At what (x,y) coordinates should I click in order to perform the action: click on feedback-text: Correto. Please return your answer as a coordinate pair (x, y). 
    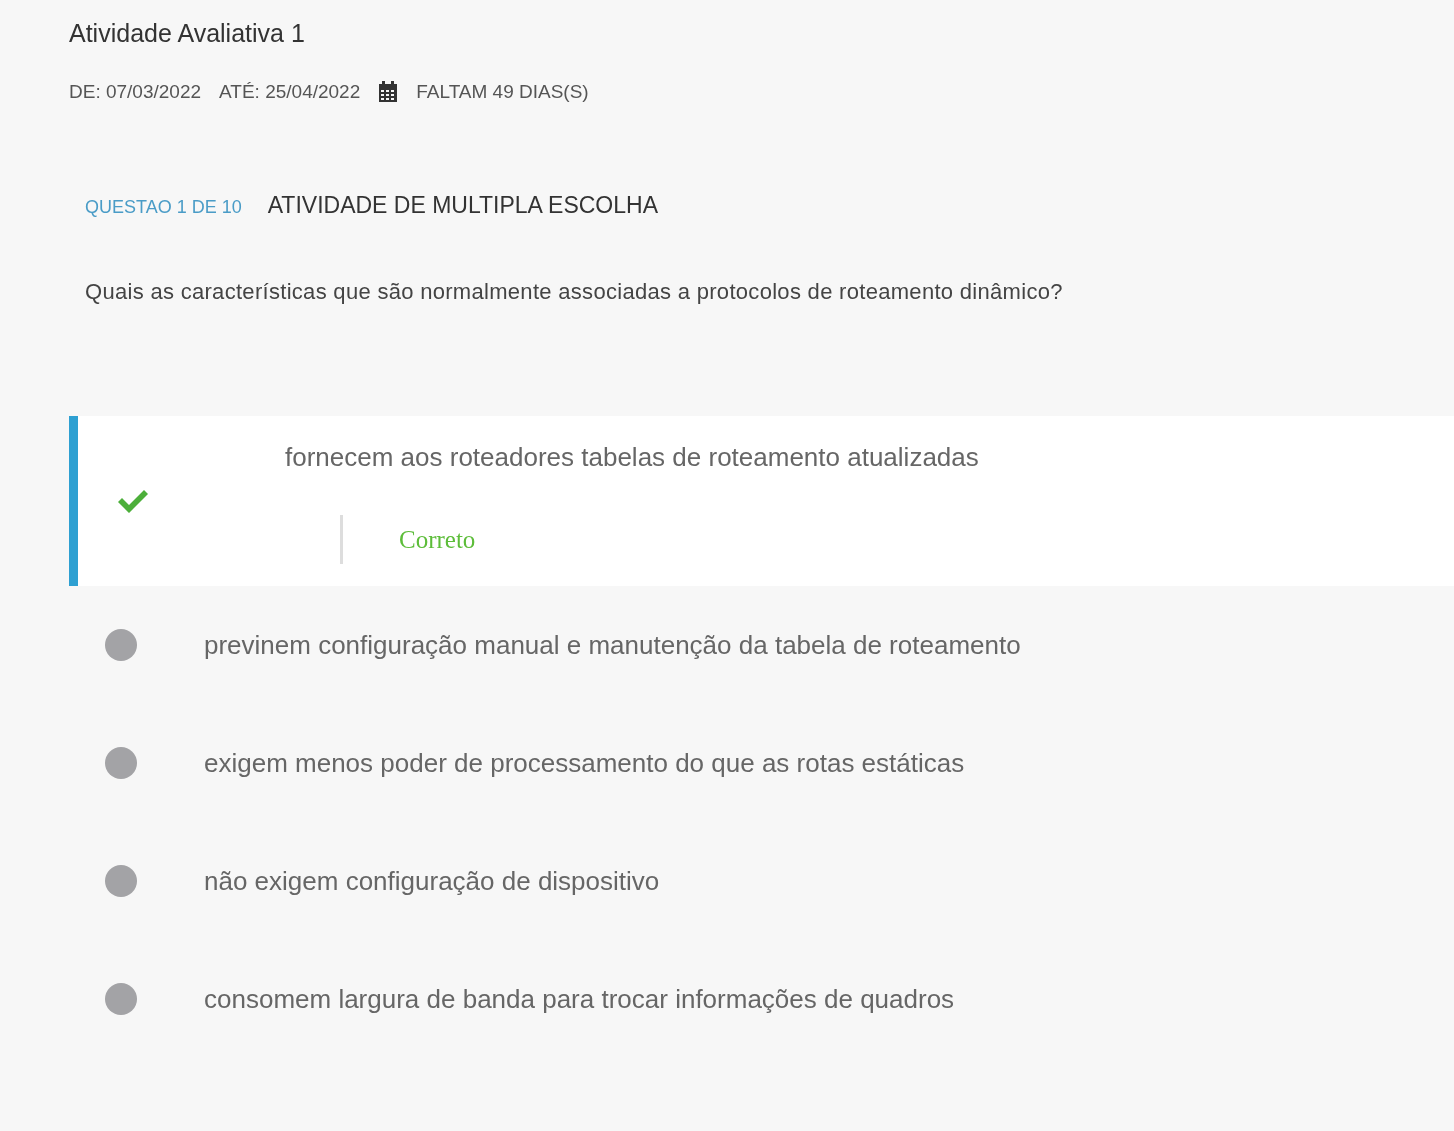
    Looking at the image, I should click on (437, 539).